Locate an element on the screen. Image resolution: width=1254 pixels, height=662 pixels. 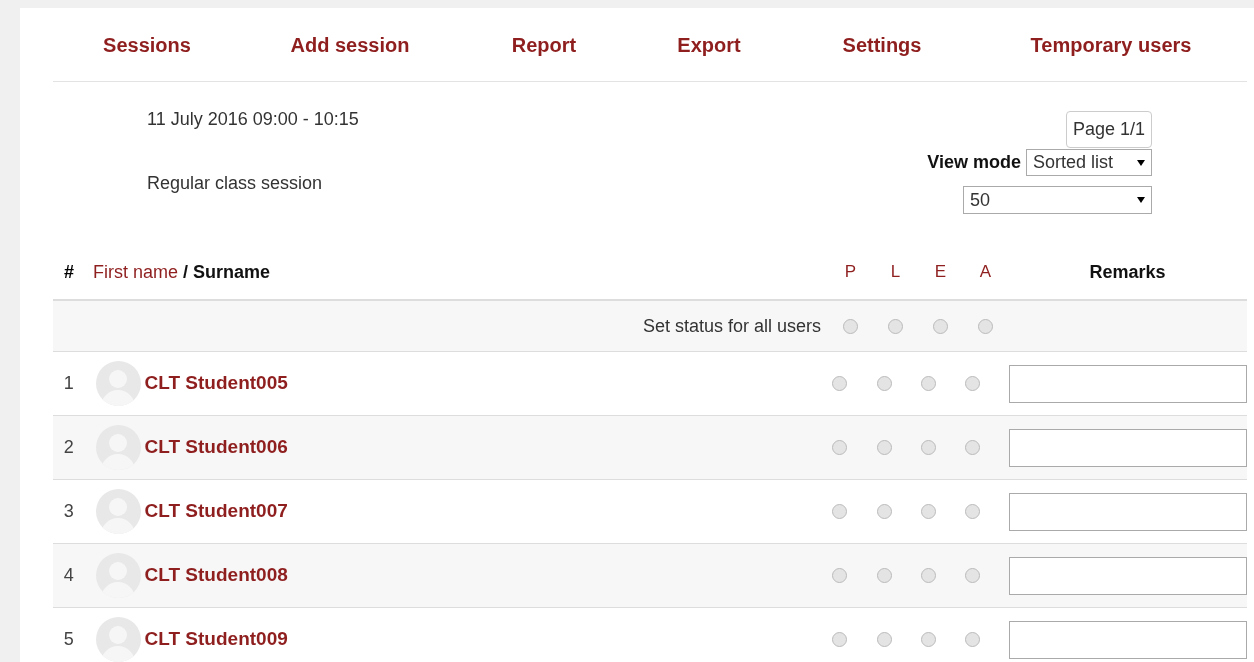
student-name-link: CLT Student006 is located at coordinates (216, 447).